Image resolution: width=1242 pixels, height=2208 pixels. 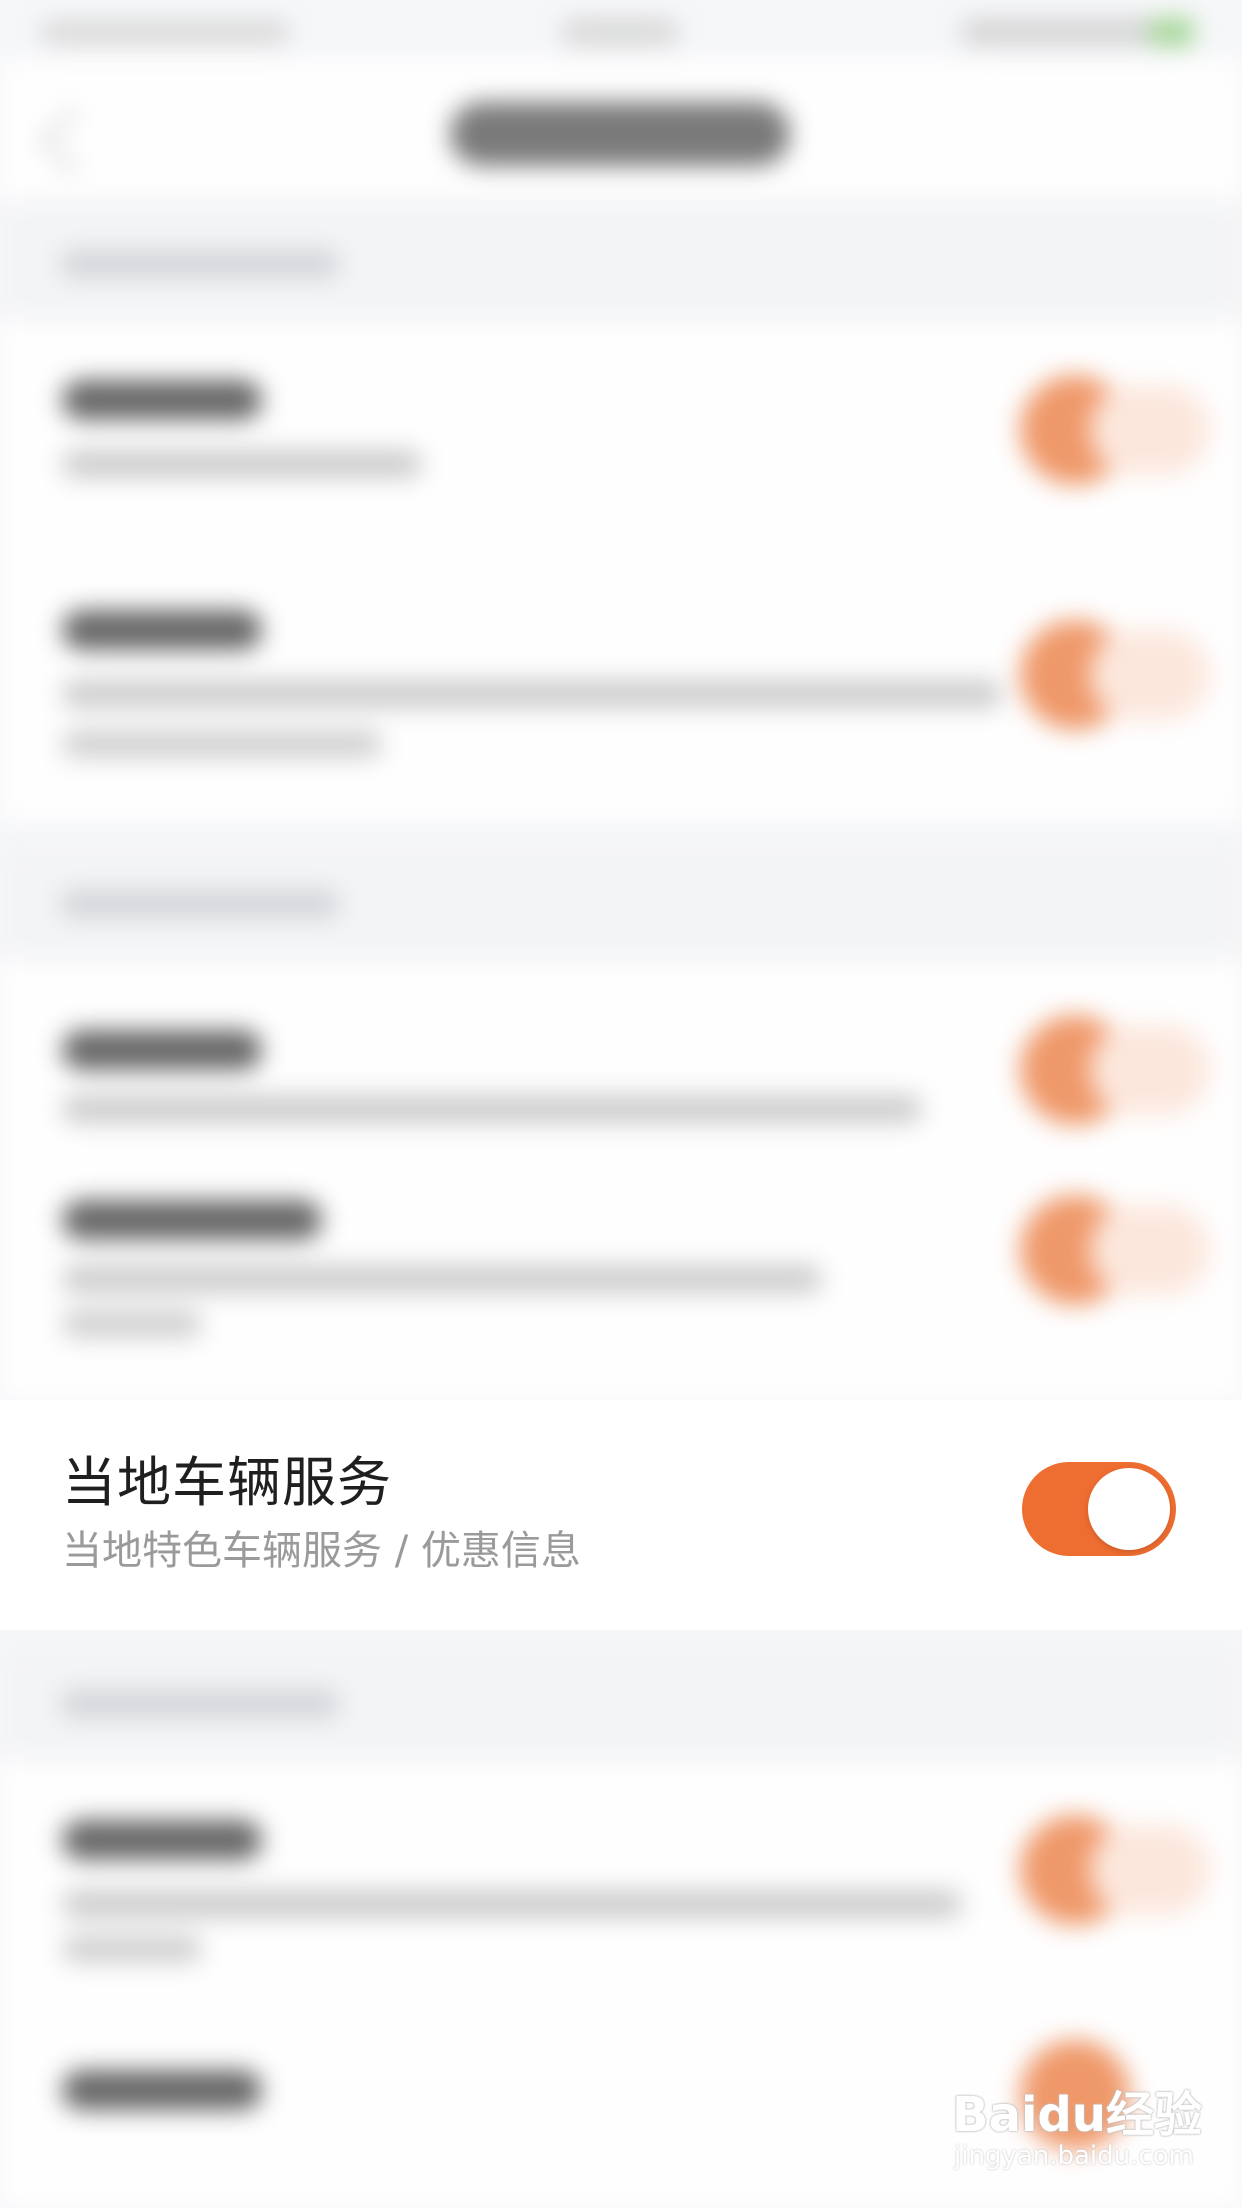 I want to click on toggle-thumb, so click(x=1129, y=1509).